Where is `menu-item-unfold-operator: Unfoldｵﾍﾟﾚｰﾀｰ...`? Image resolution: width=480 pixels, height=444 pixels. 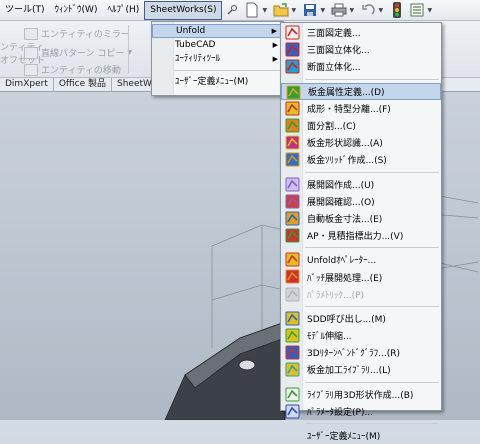 menu-item-unfold-operator: Unfoldｵﾍﾟﾚｰﾀｰ... is located at coordinates (361, 259).